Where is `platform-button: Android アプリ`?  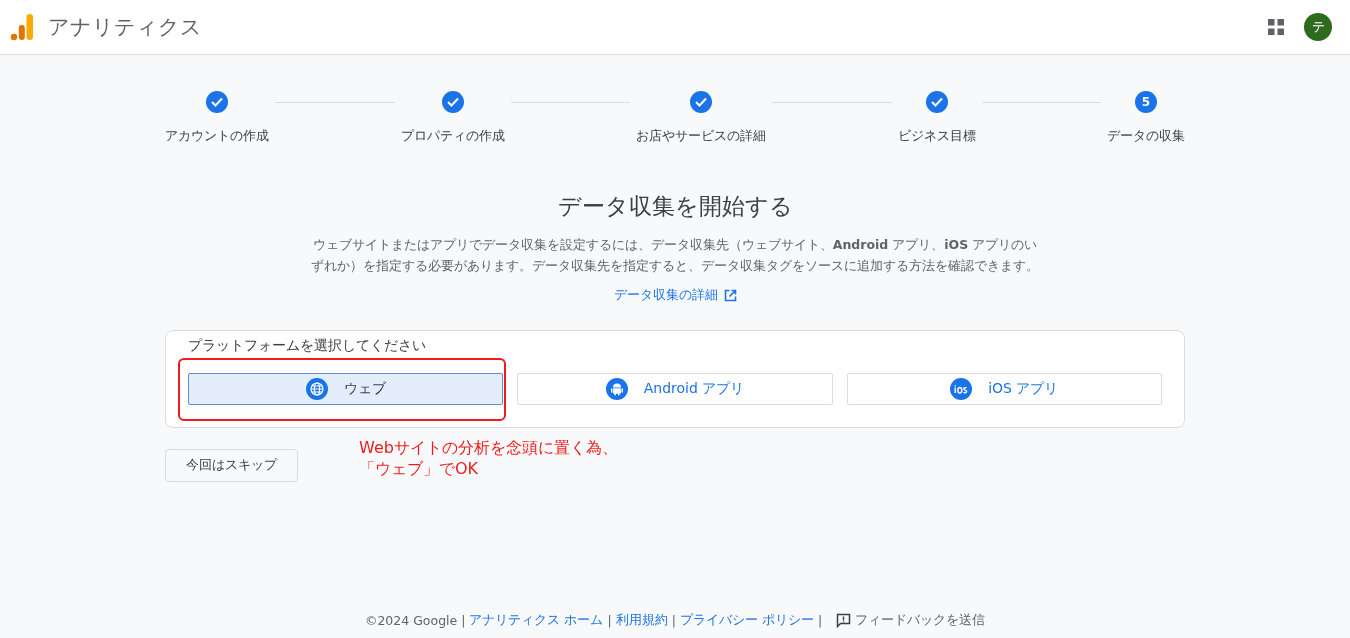 platform-button: Android アプリ is located at coordinates (675, 389).